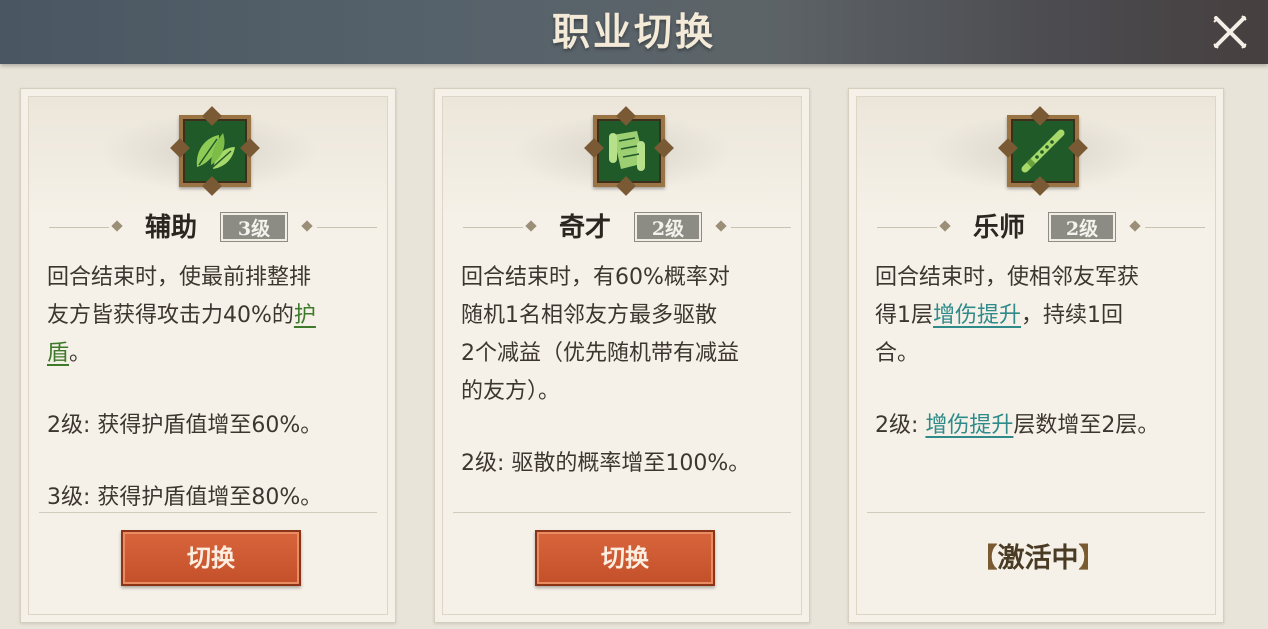  What do you see at coordinates (1043, 151) in the screenshot?
I see `flute-icon` at bounding box center [1043, 151].